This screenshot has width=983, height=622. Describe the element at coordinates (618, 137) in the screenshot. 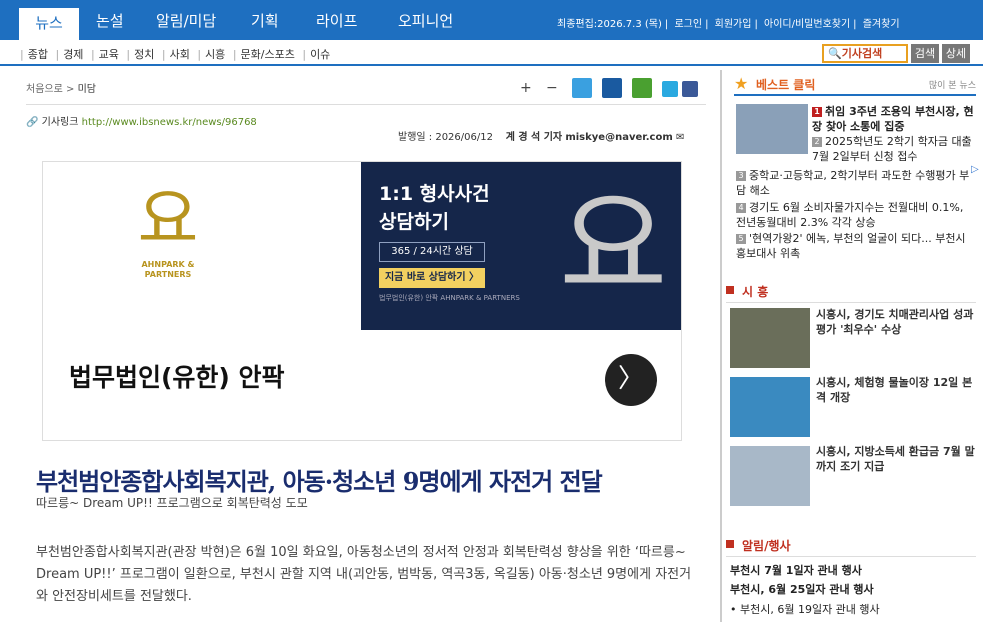

I see `reporter-email: miskye@naver.com` at that location.